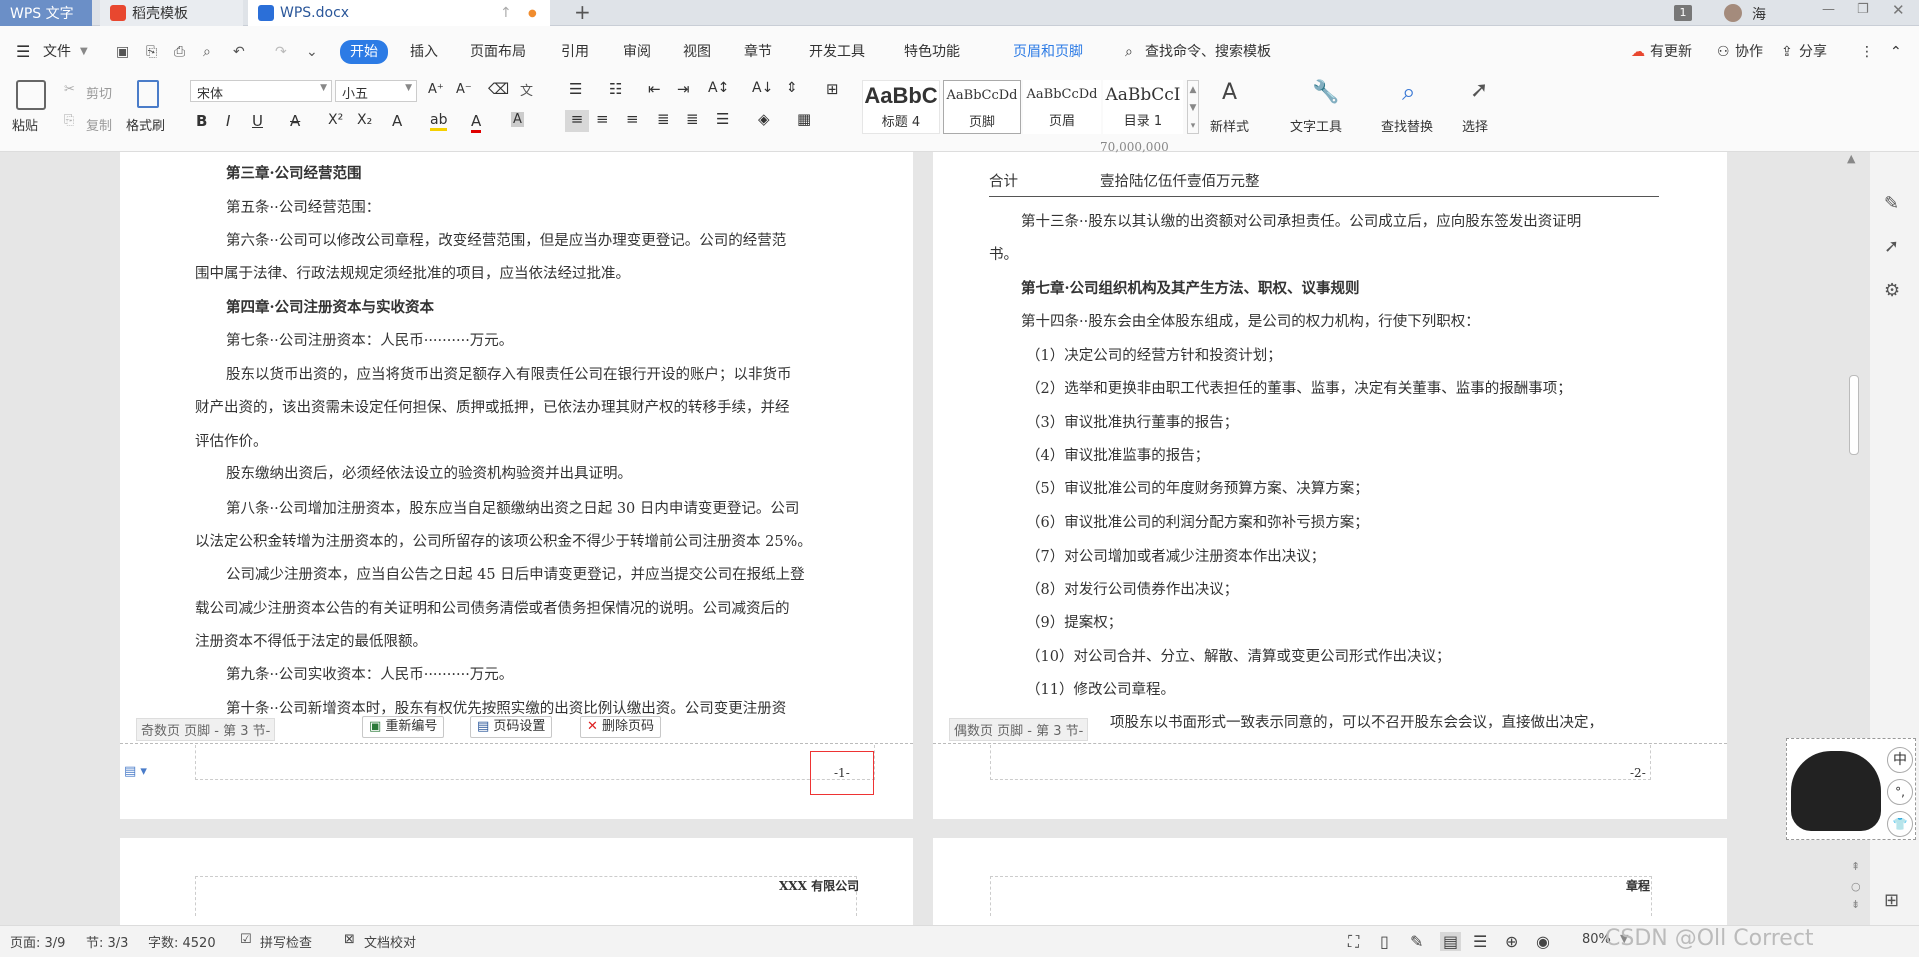  Describe the element at coordinates (1074, 621) in the screenshot. I see `doc-paragraph-line: （9）提案权；` at that location.